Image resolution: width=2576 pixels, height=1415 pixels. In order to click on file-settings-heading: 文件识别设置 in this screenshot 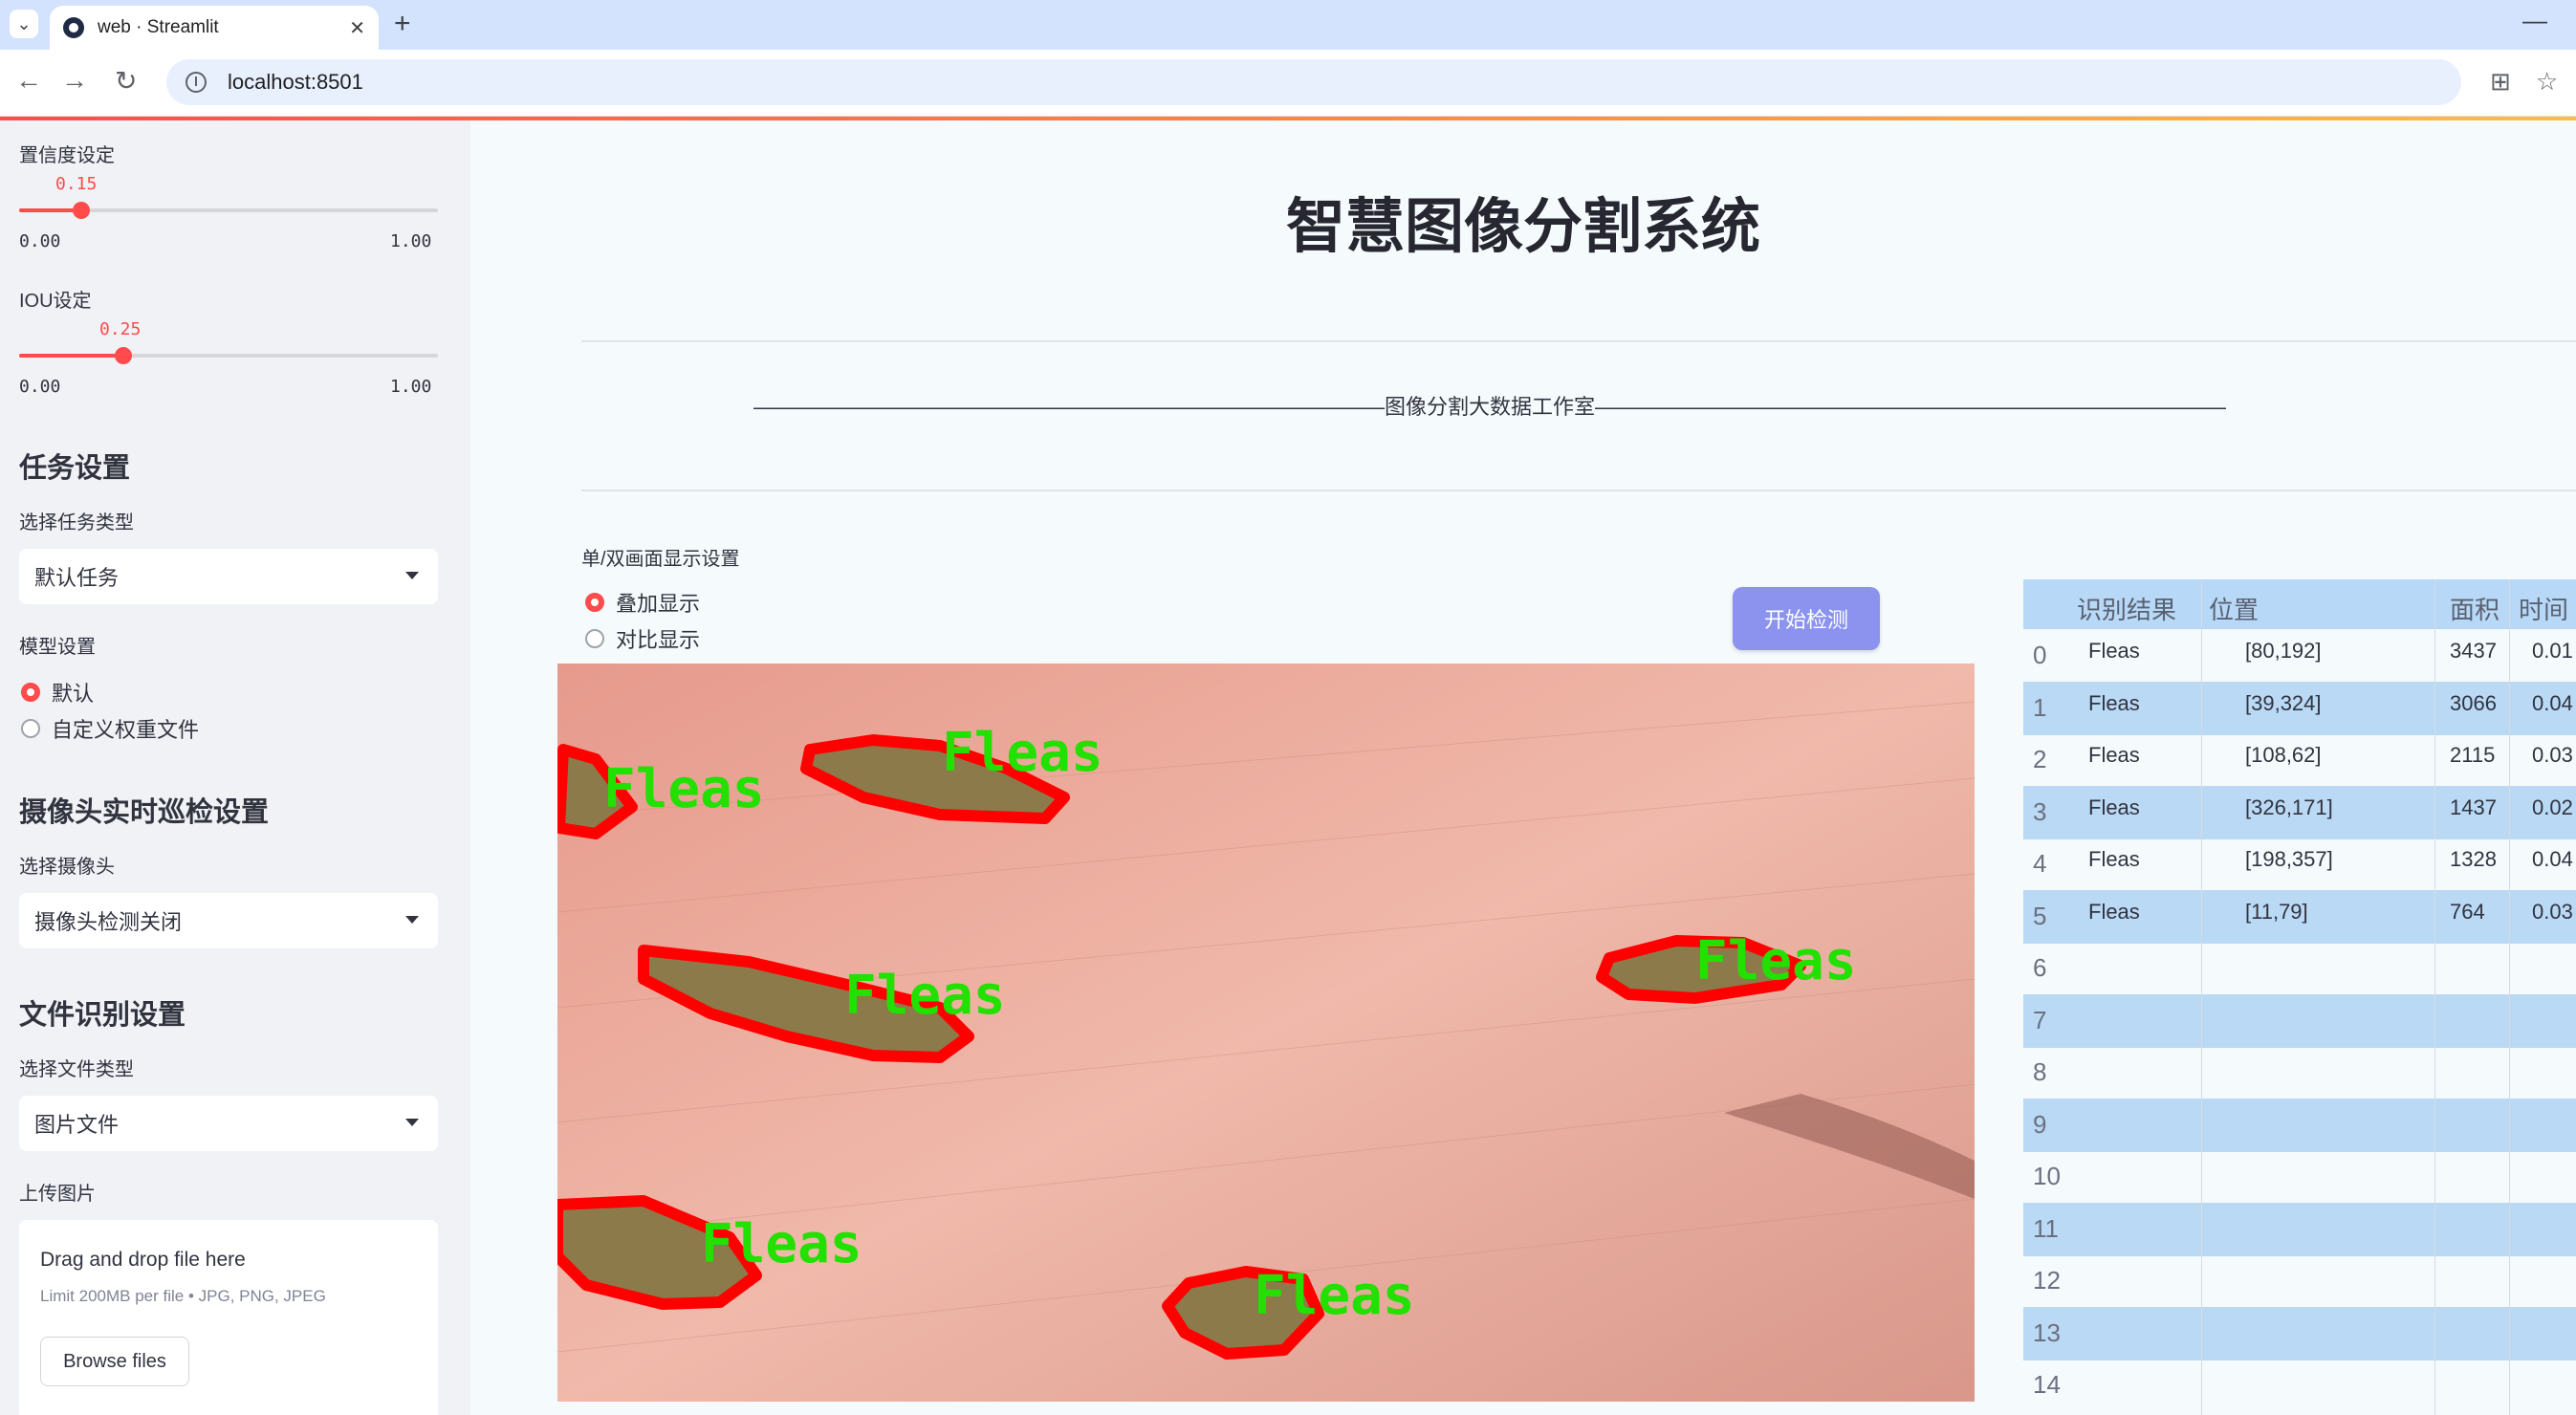, I will do `click(102, 1015)`.